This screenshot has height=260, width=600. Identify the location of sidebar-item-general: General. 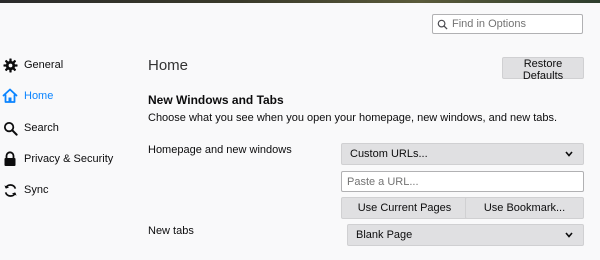
(62, 65).